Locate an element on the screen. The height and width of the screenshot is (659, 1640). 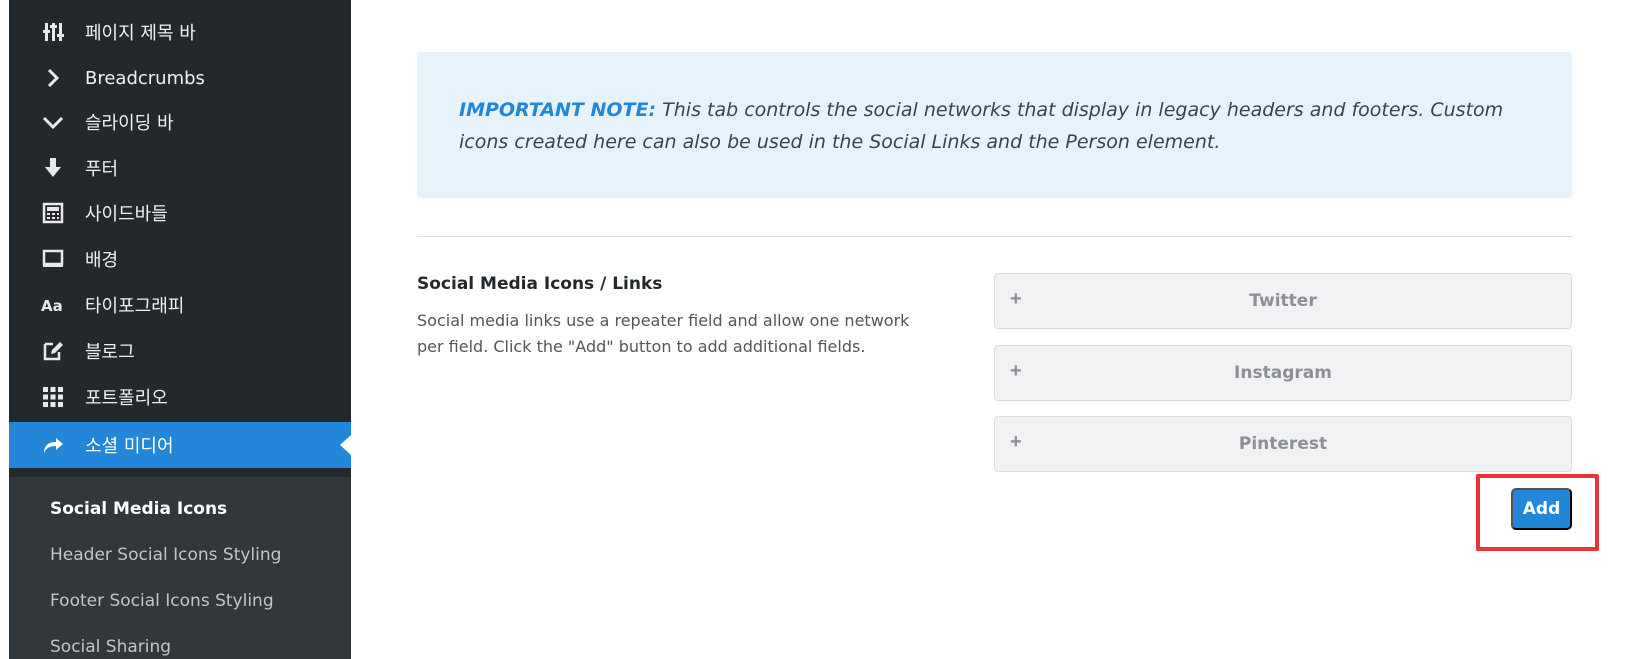
grid-icon is located at coordinates (53, 397).